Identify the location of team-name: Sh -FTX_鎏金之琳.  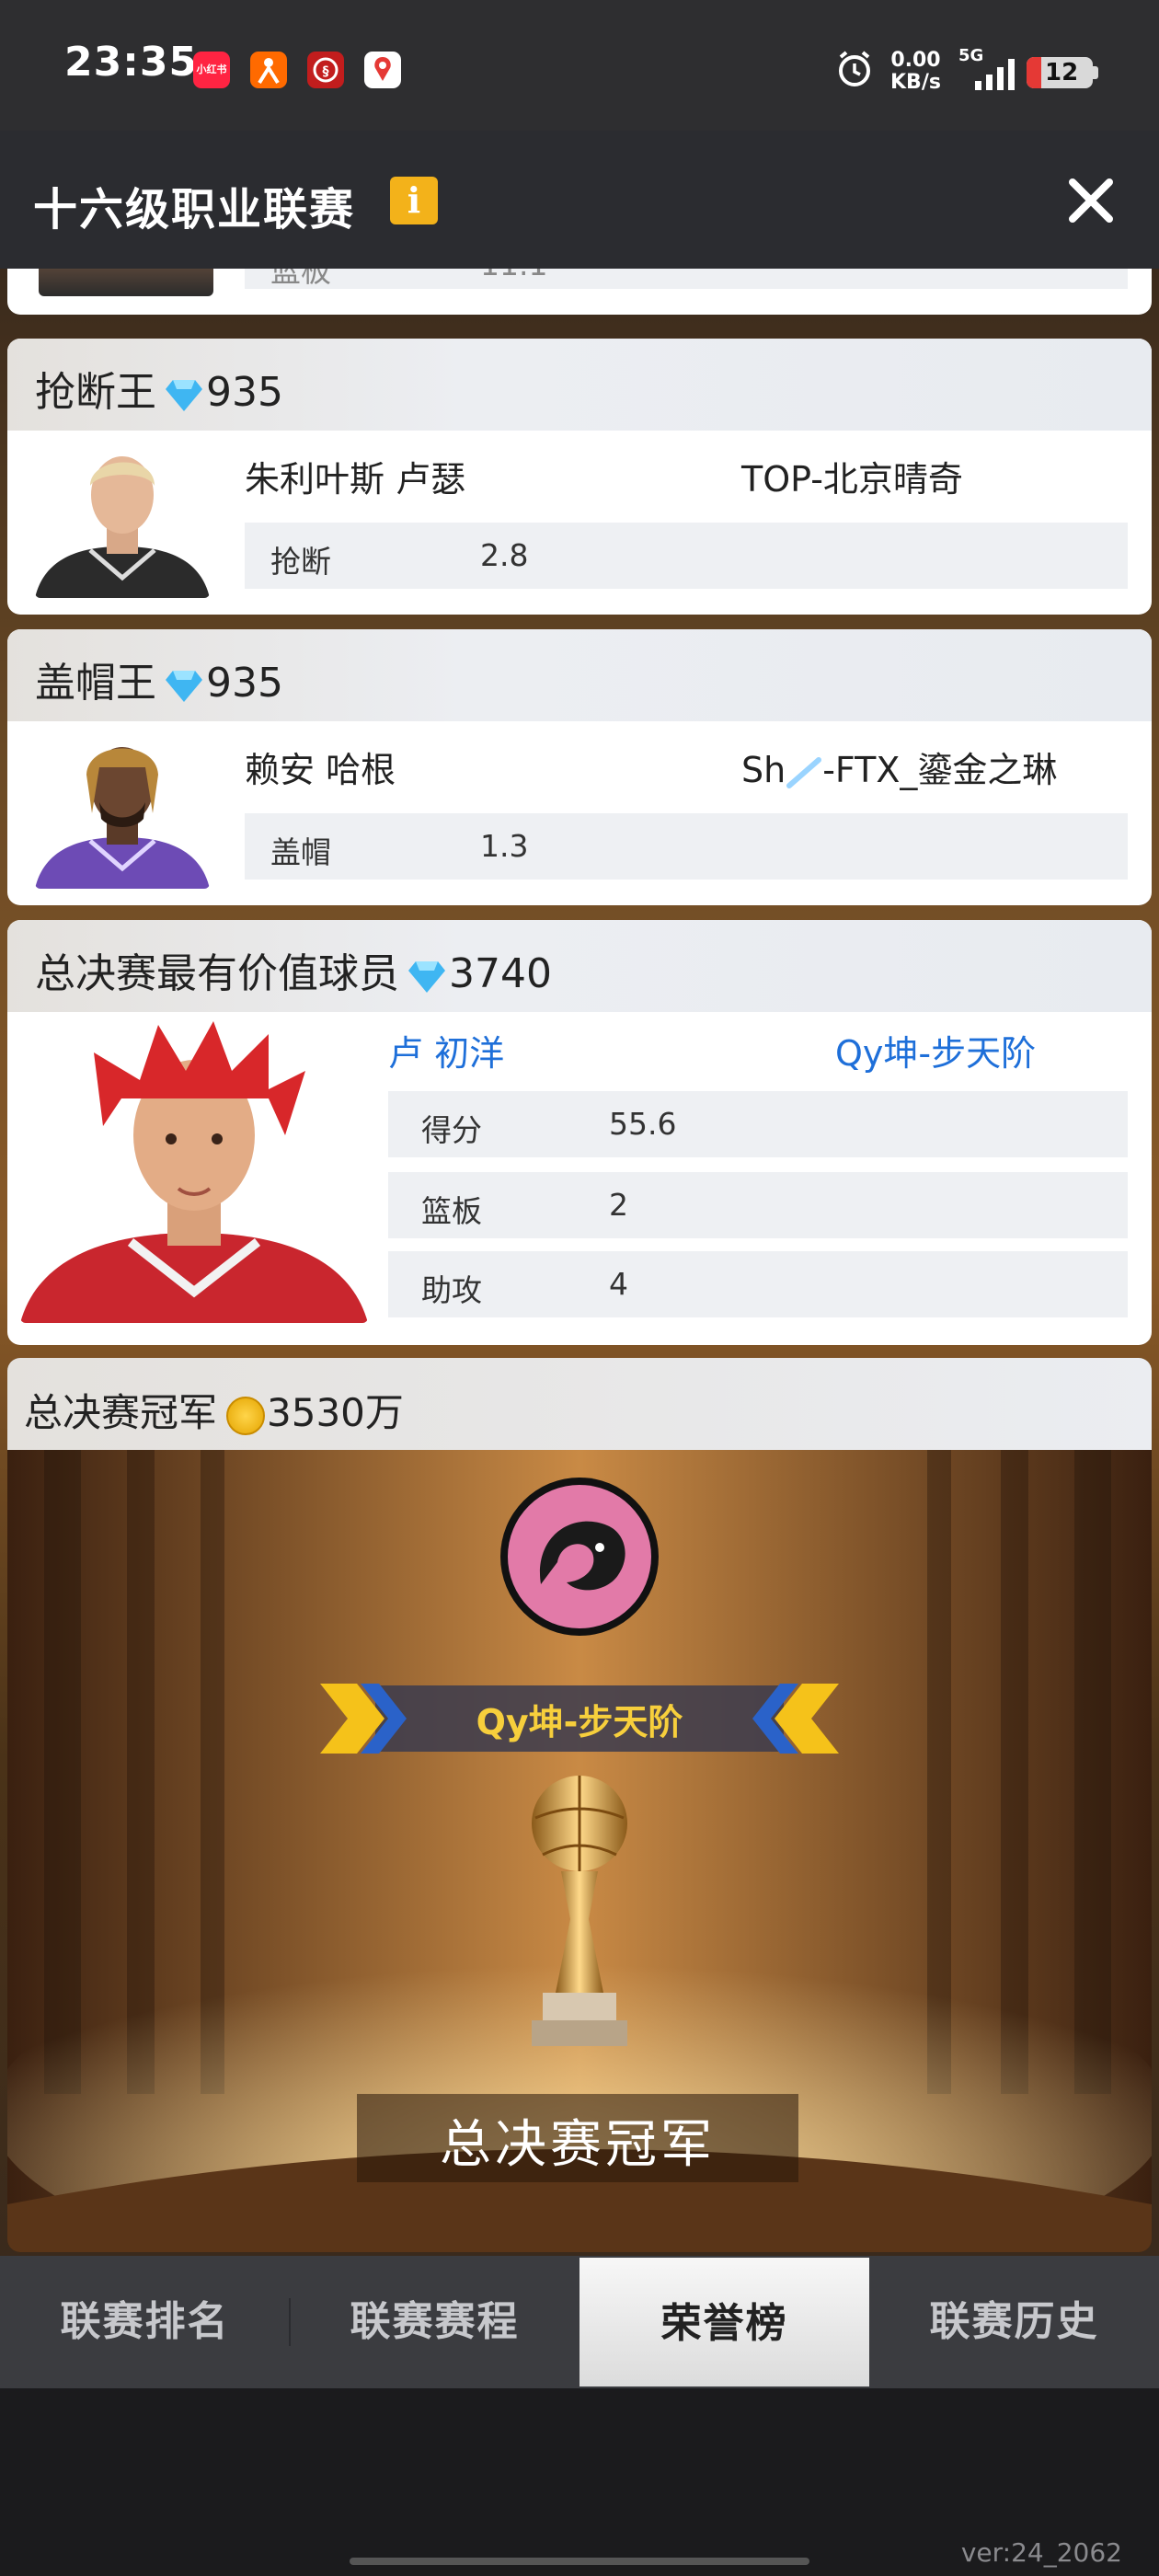
(899, 767).